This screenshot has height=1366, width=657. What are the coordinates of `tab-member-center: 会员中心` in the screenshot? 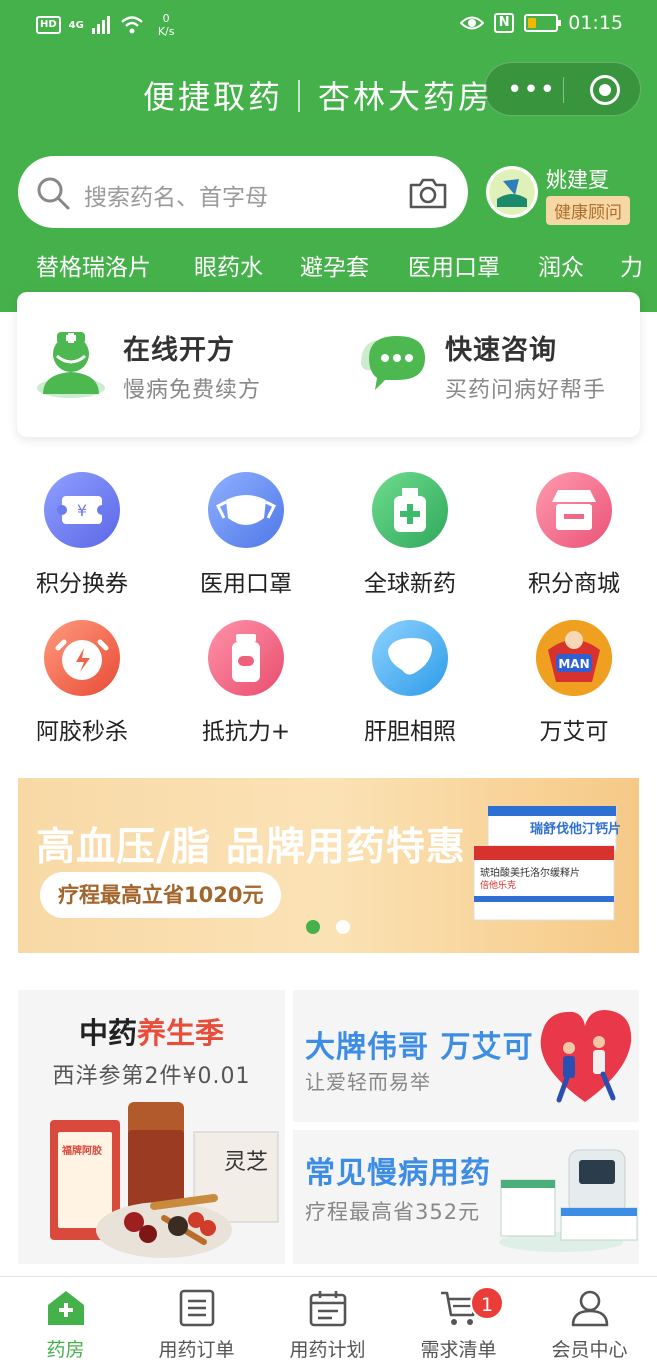 It's located at (589, 1321).